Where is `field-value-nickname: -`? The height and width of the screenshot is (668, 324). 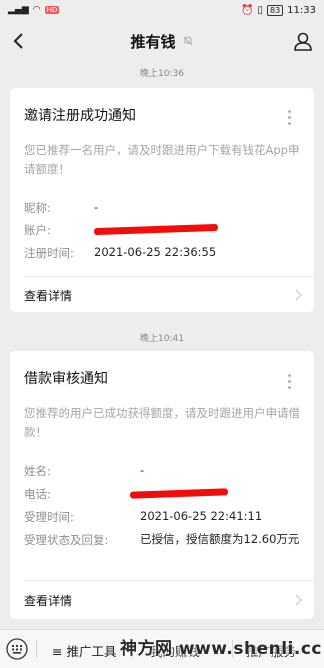 field-value-nickname: - is located at coordinates (96, 207).